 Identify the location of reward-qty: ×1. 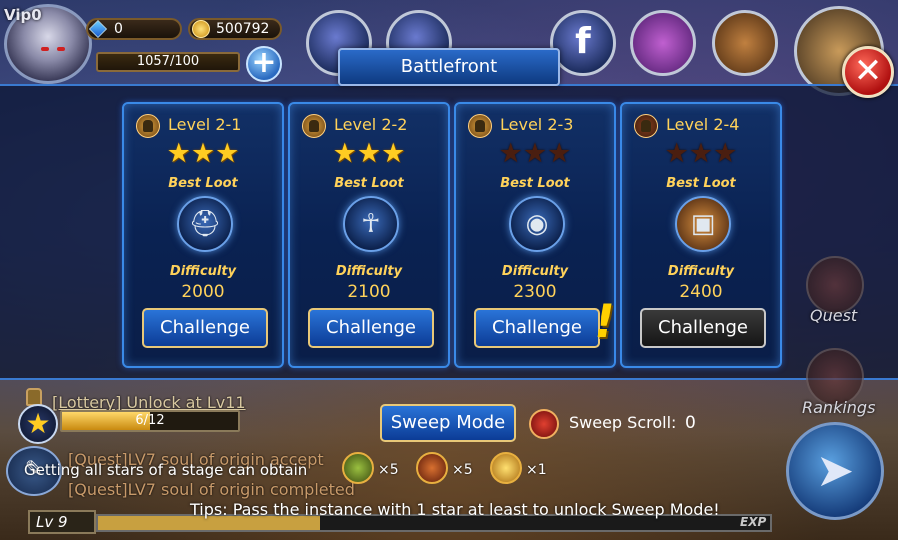
(536, 470).